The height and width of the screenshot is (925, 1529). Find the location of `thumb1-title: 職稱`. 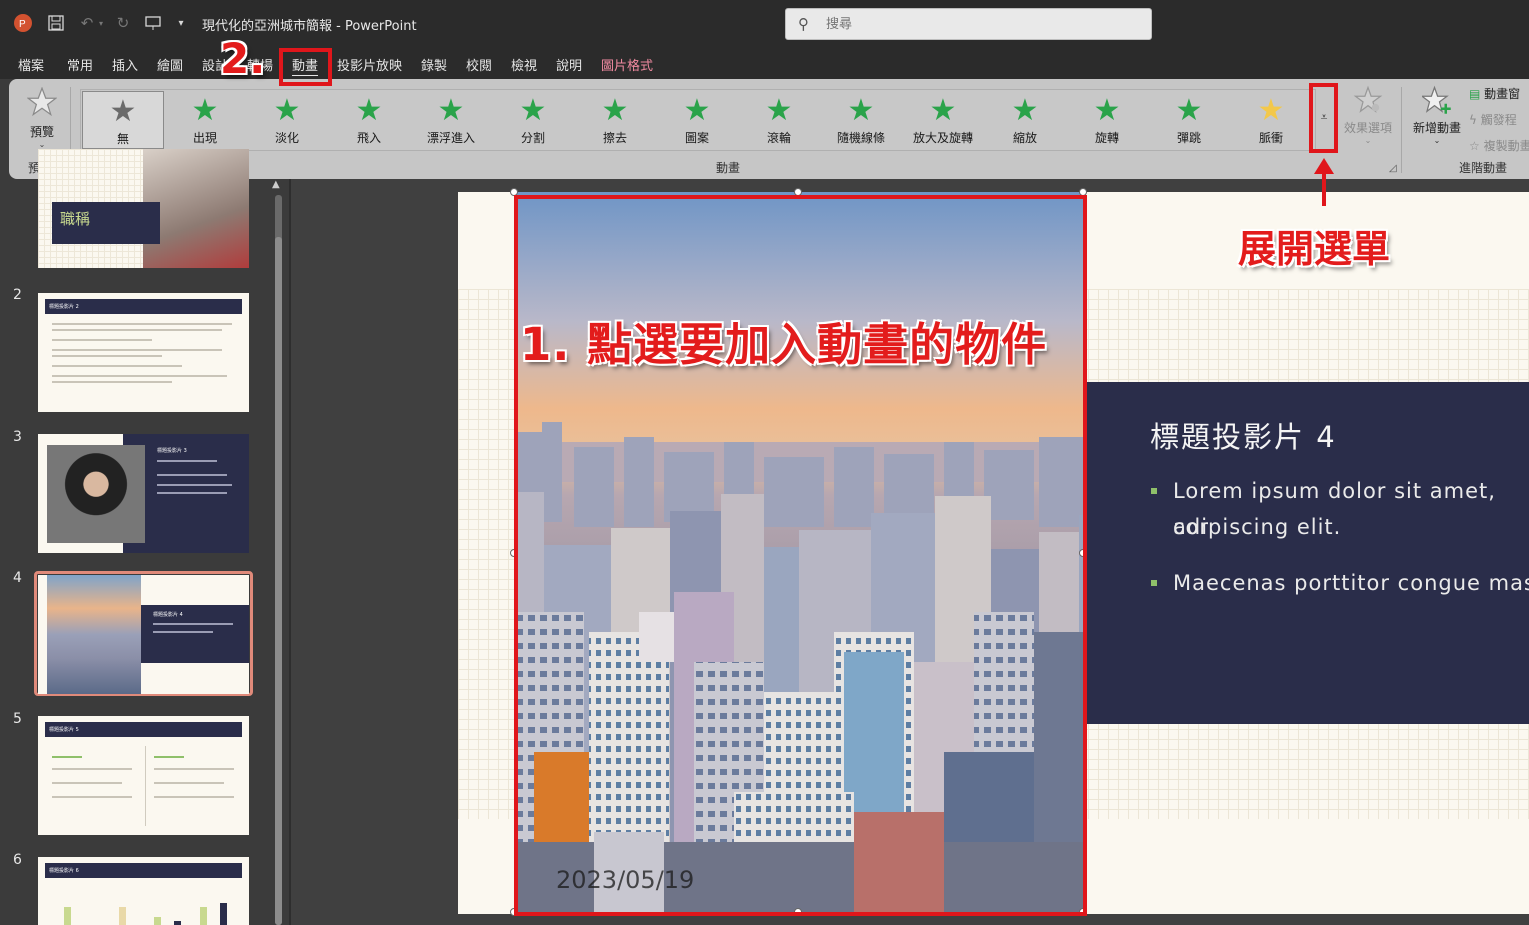

thumb1-title: 職稱 is located at coordinates (75, 219).